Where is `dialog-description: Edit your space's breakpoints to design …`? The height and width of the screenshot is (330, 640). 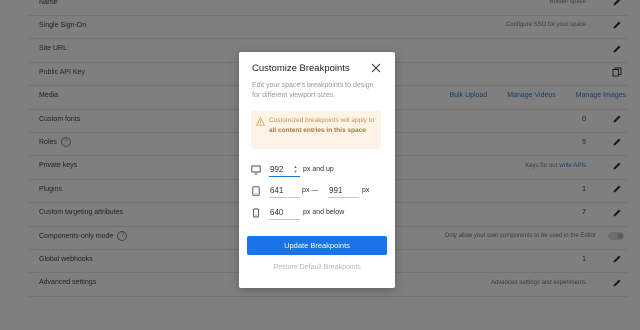 dialog-description: Edit your space's breakpoints to design … is located at coordinates (313, 90).